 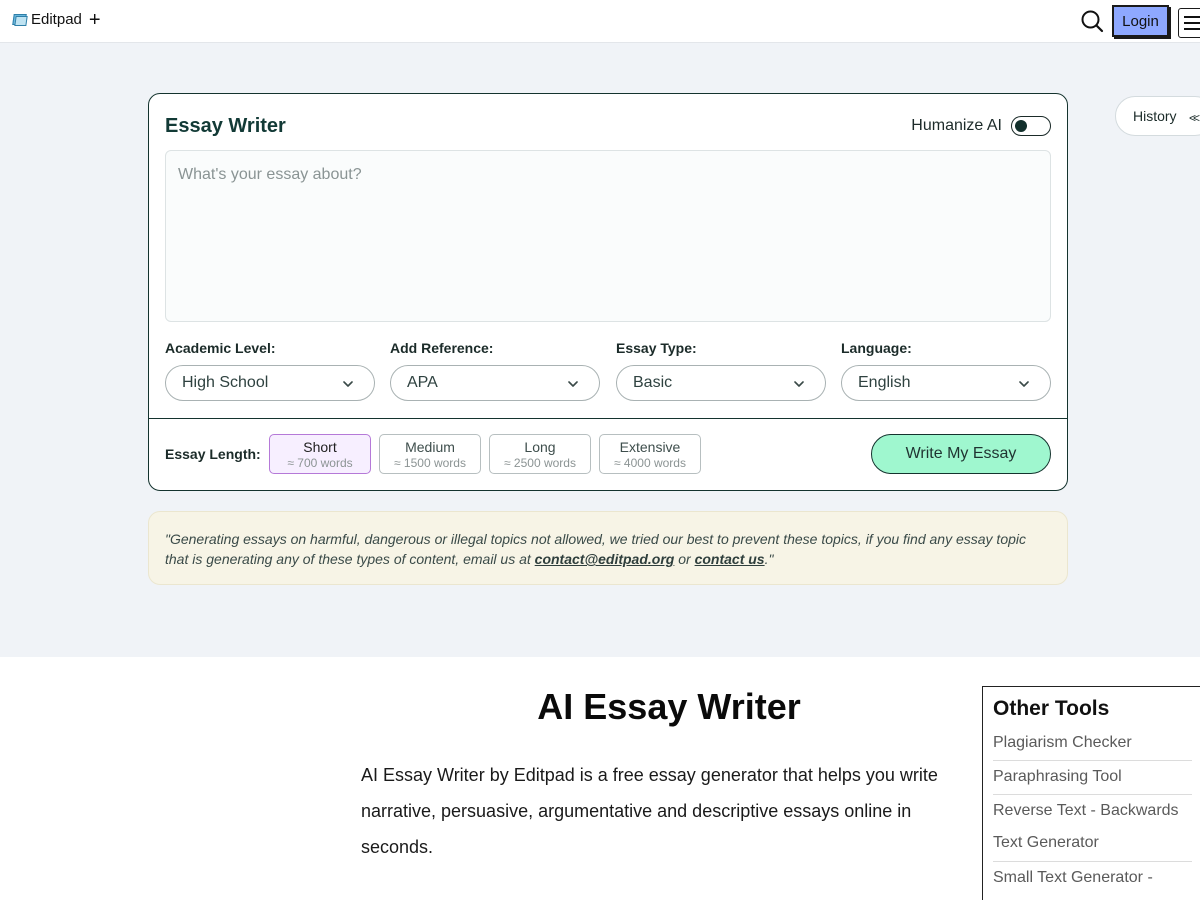 I want to click on essay-topic-input, so click(x=608, y=236).